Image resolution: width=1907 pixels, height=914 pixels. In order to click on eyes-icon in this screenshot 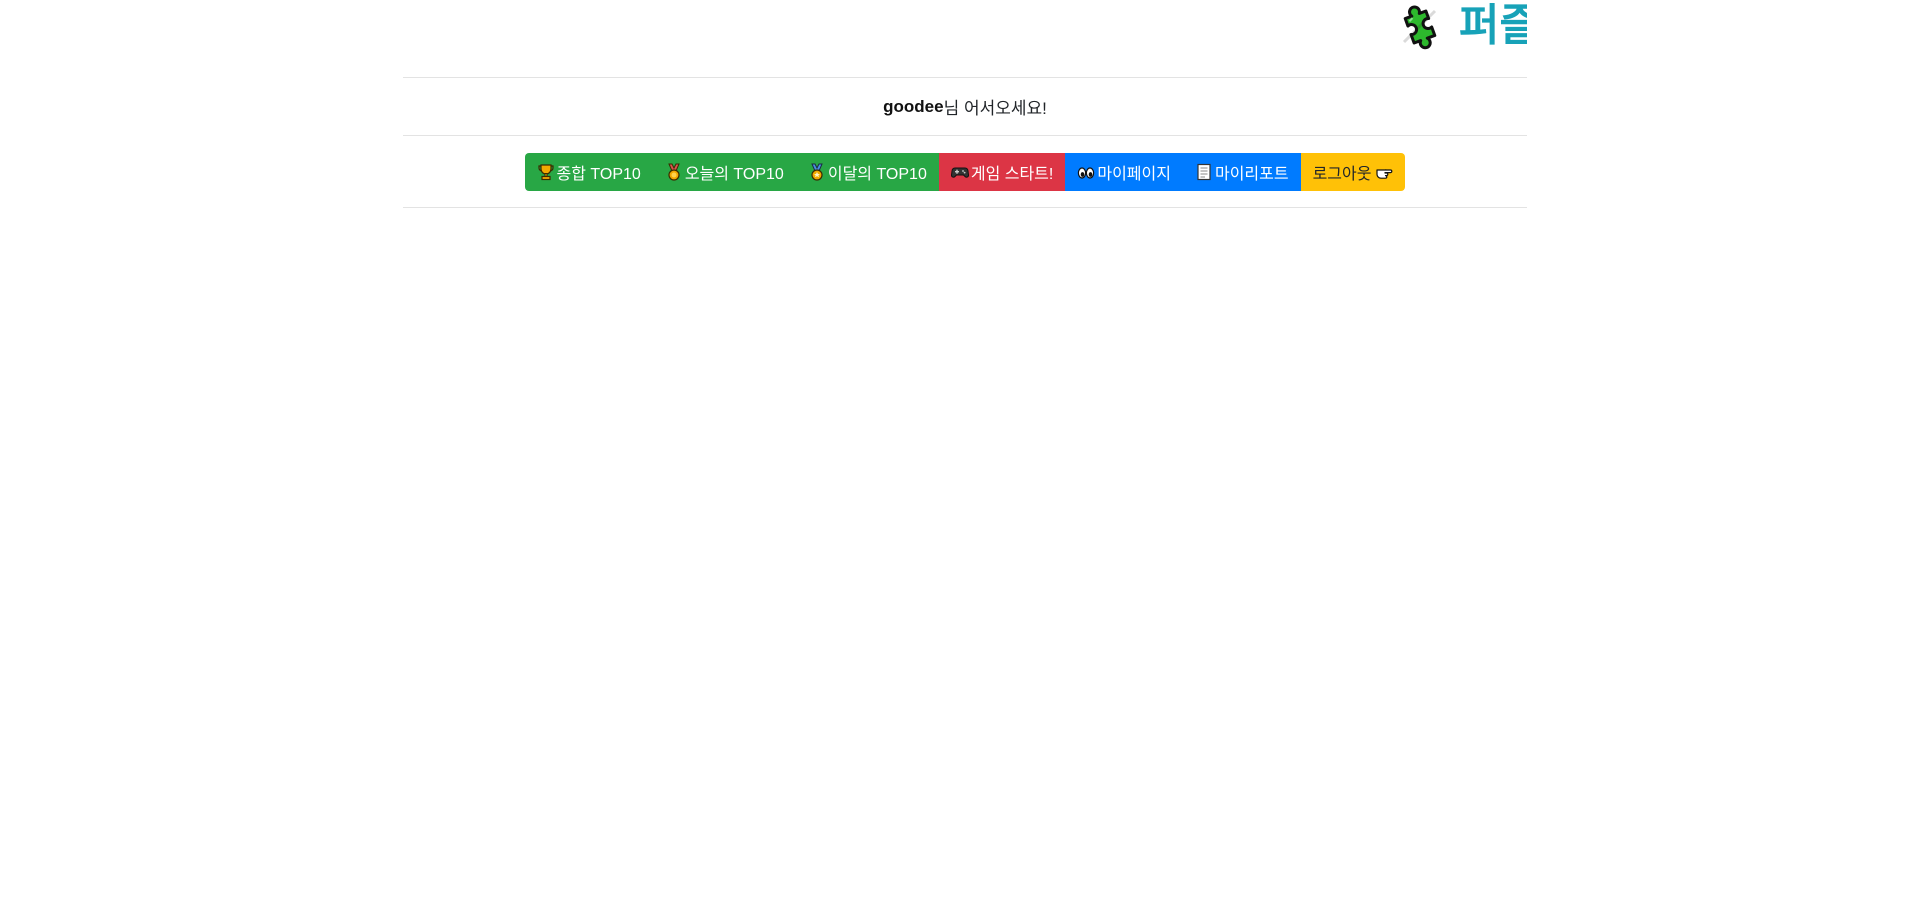, I will do `click(1086, 172)`.